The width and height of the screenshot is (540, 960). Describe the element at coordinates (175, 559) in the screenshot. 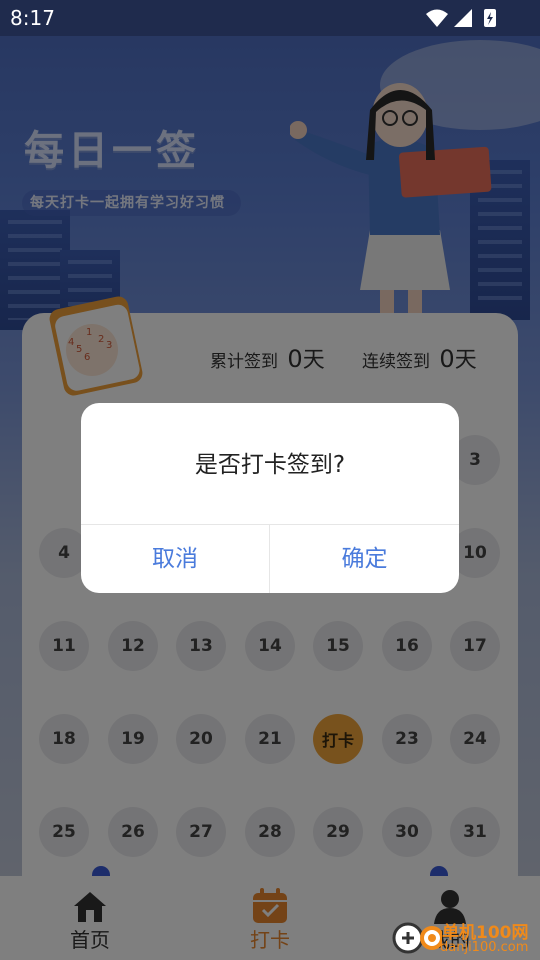

I see `cancel-button: 取消` at that location.